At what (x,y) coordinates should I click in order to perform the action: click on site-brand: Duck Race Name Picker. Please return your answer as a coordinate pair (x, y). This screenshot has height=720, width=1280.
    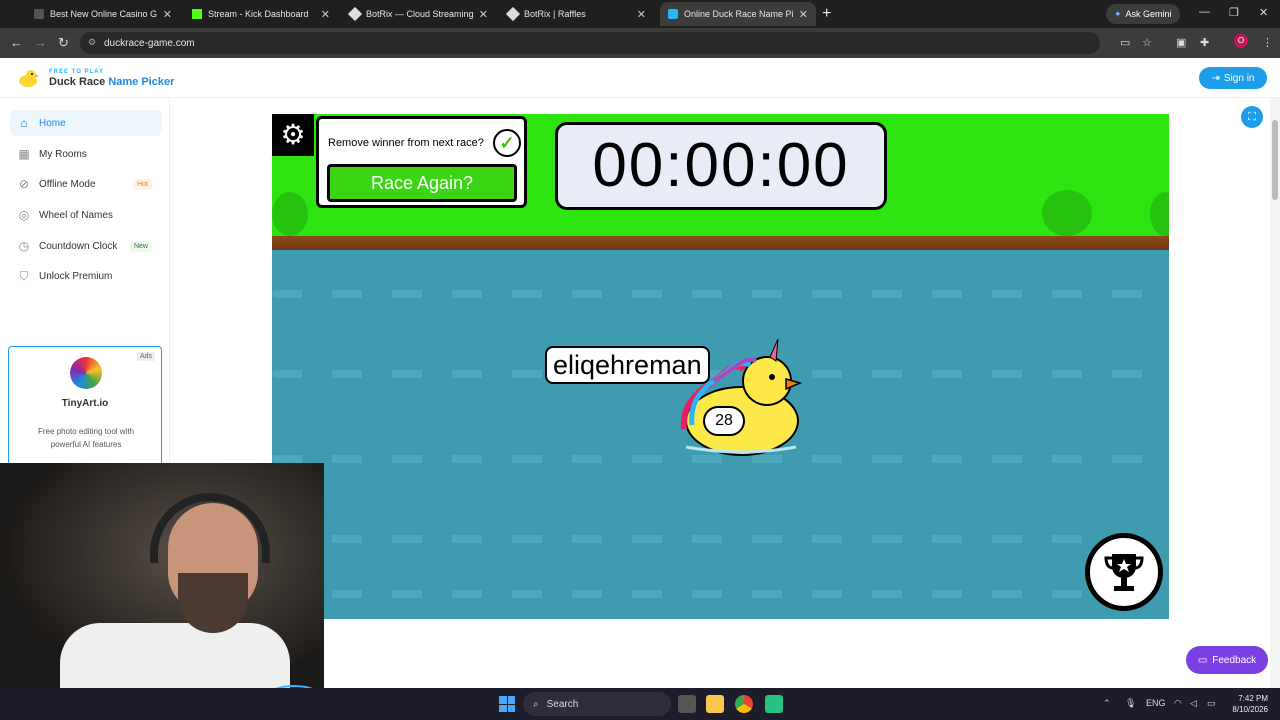
    Looking at the image, I should click on (111, 82).